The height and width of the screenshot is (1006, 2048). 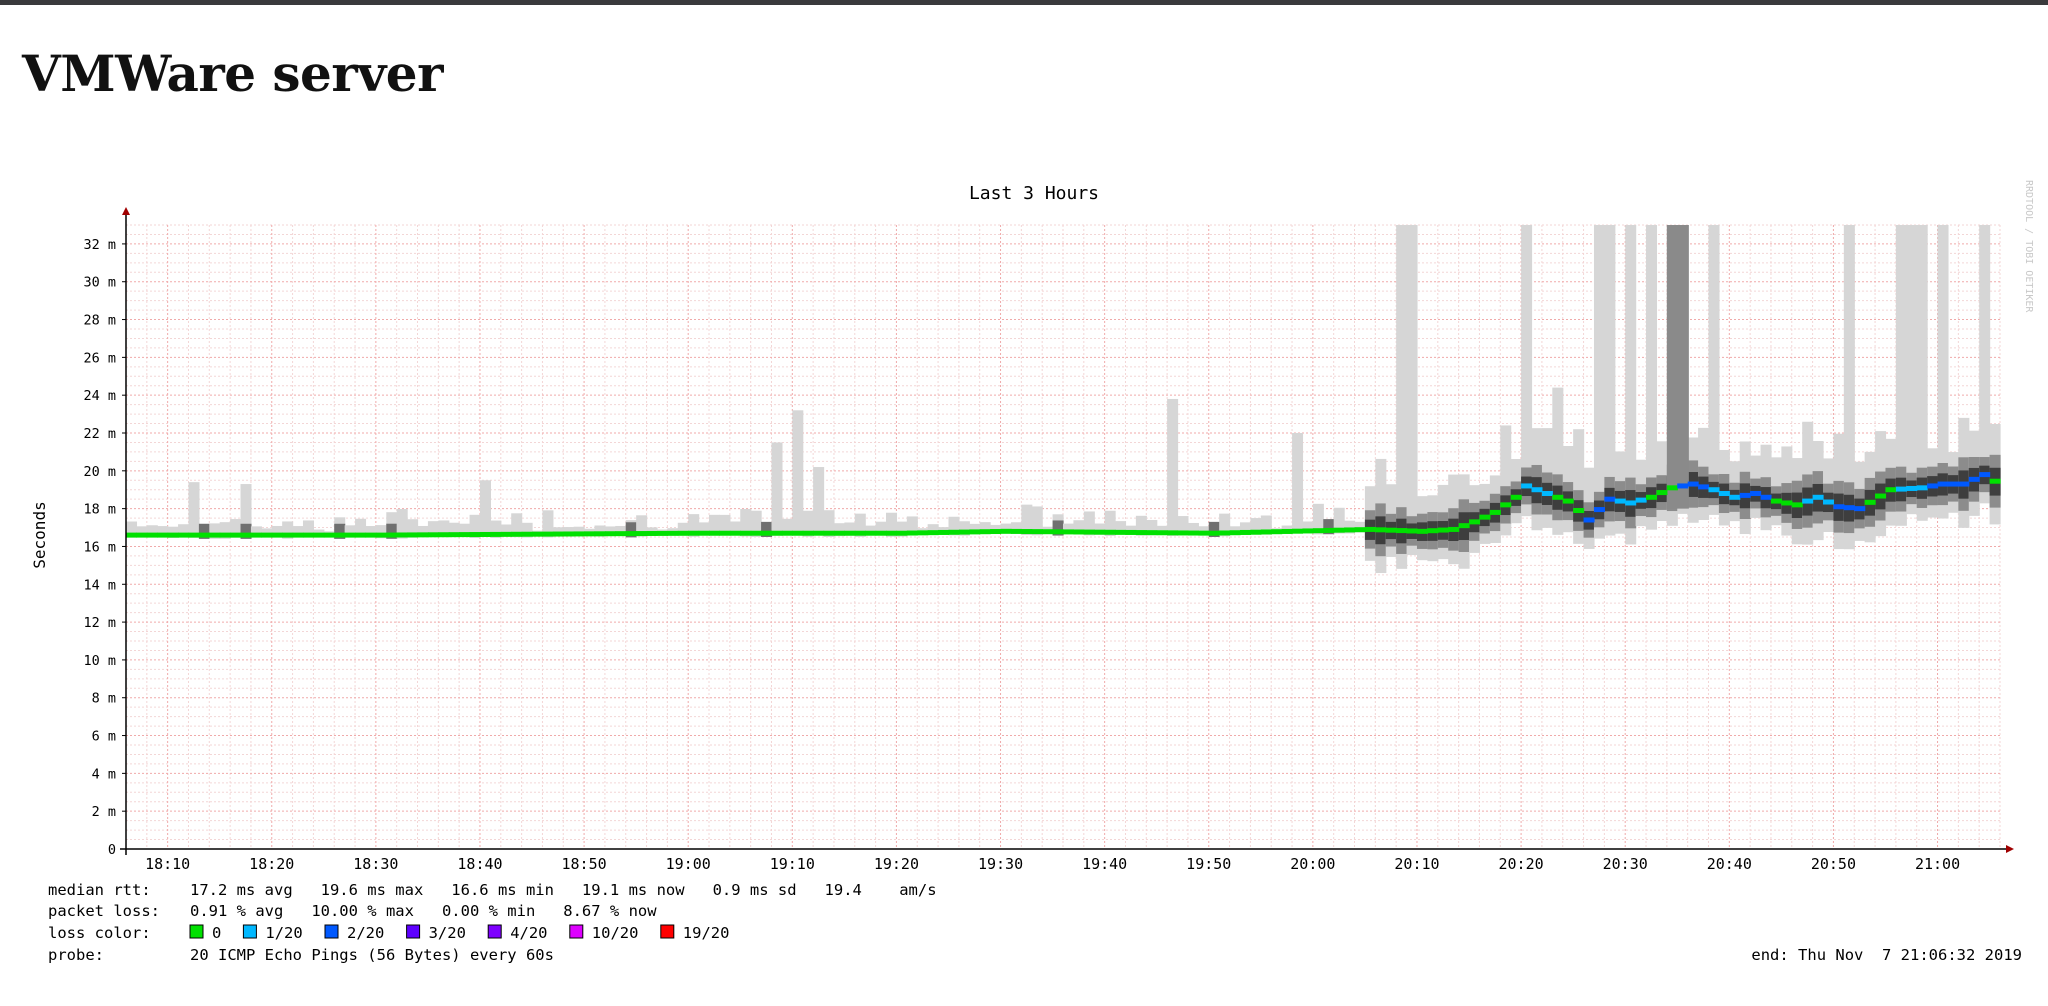 I want to click on x-tick-label: 18:10, so click(x=167, y=864).